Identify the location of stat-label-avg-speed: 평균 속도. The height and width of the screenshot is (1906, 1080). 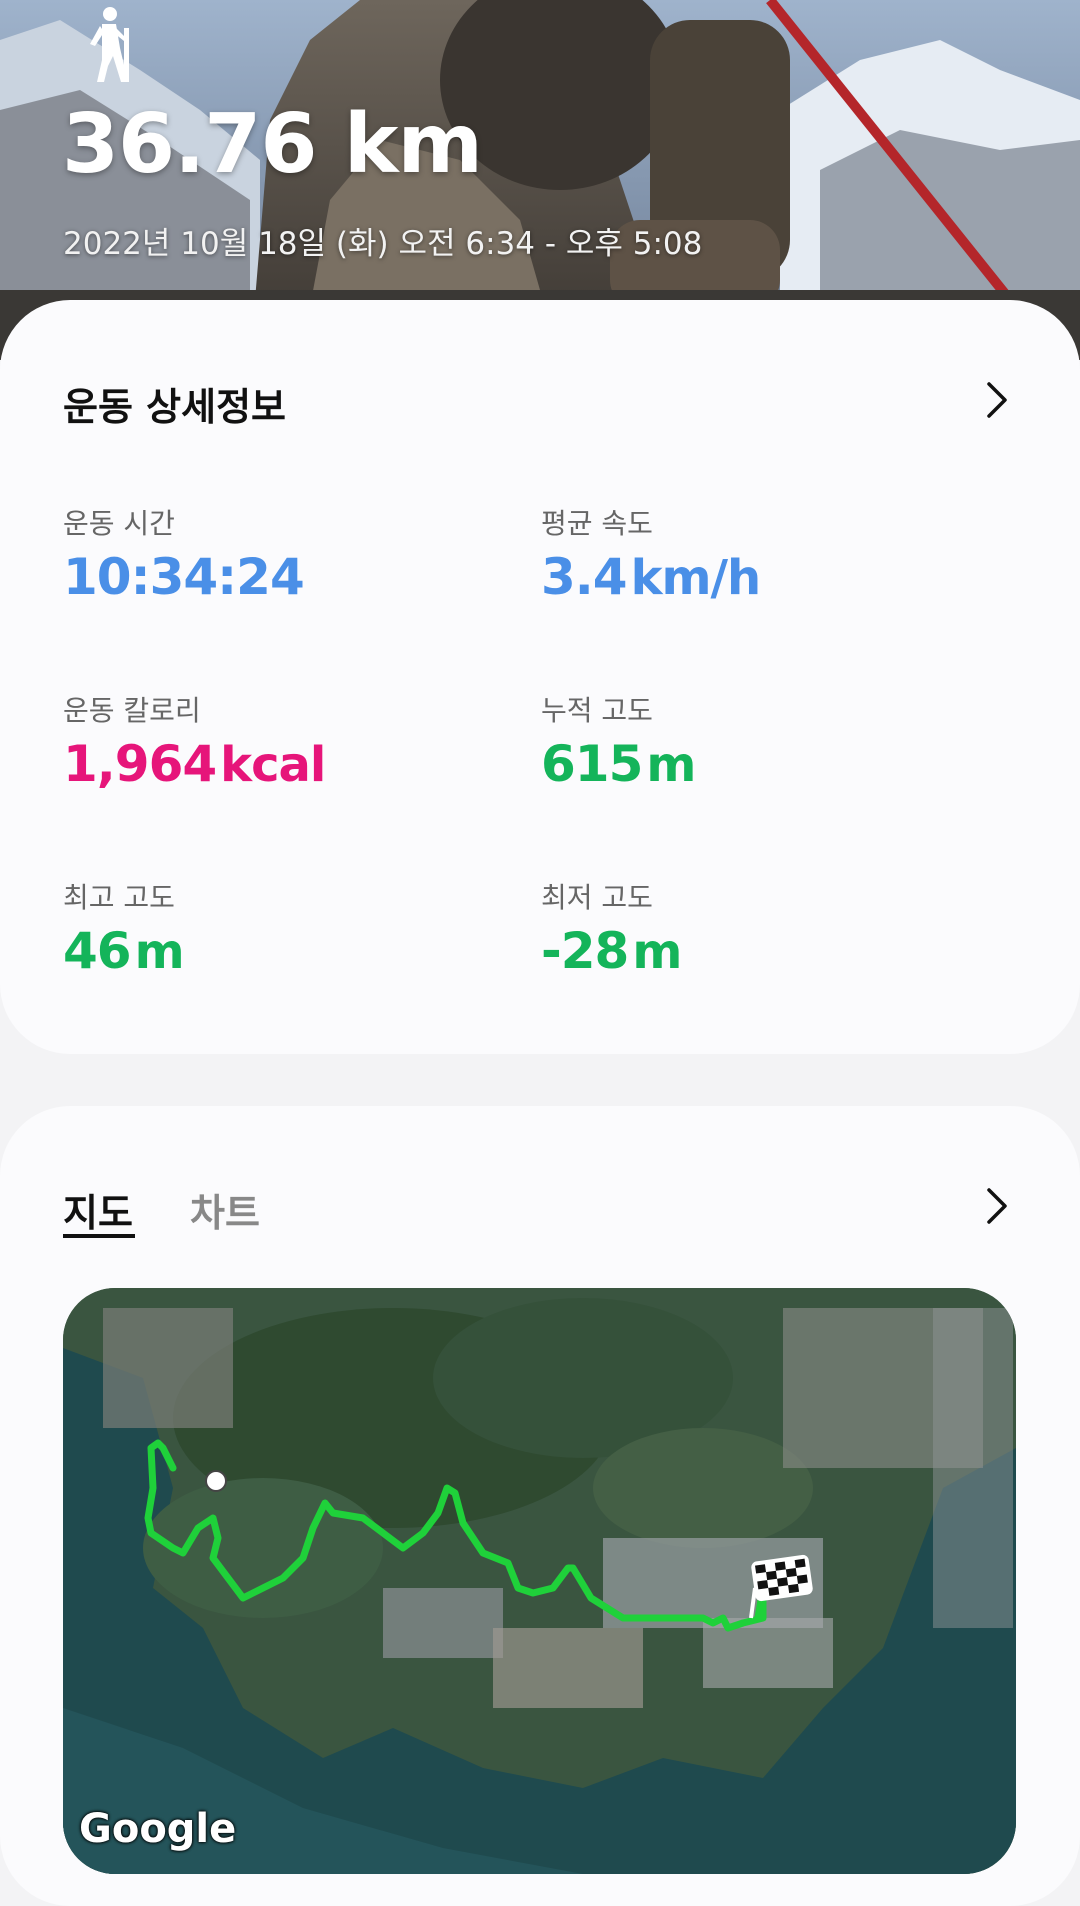
(597, 523).